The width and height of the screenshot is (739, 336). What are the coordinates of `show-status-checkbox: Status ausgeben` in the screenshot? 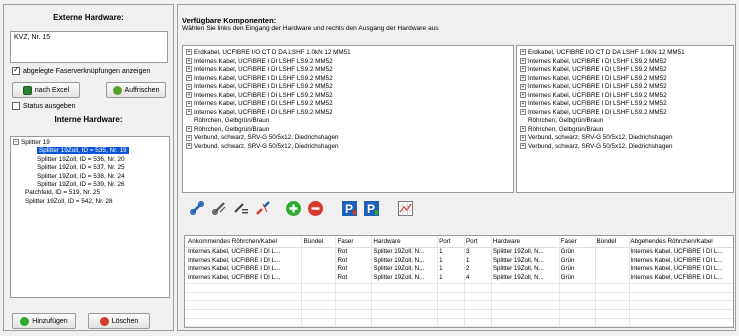 It's located at (44, 106).